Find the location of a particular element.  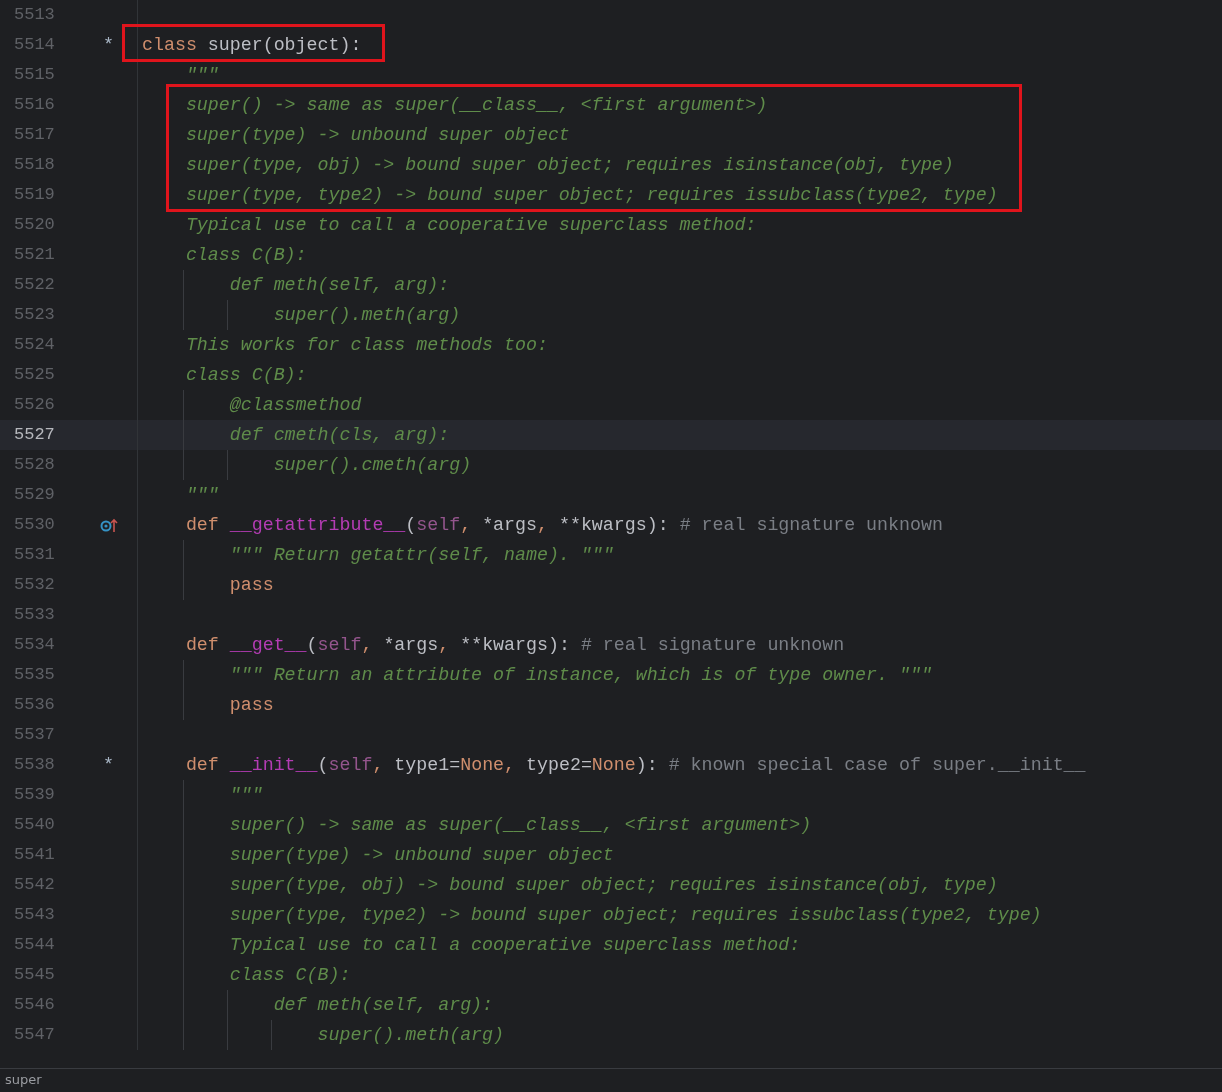

line-number: 5519 is located at coordinates (34, 194).